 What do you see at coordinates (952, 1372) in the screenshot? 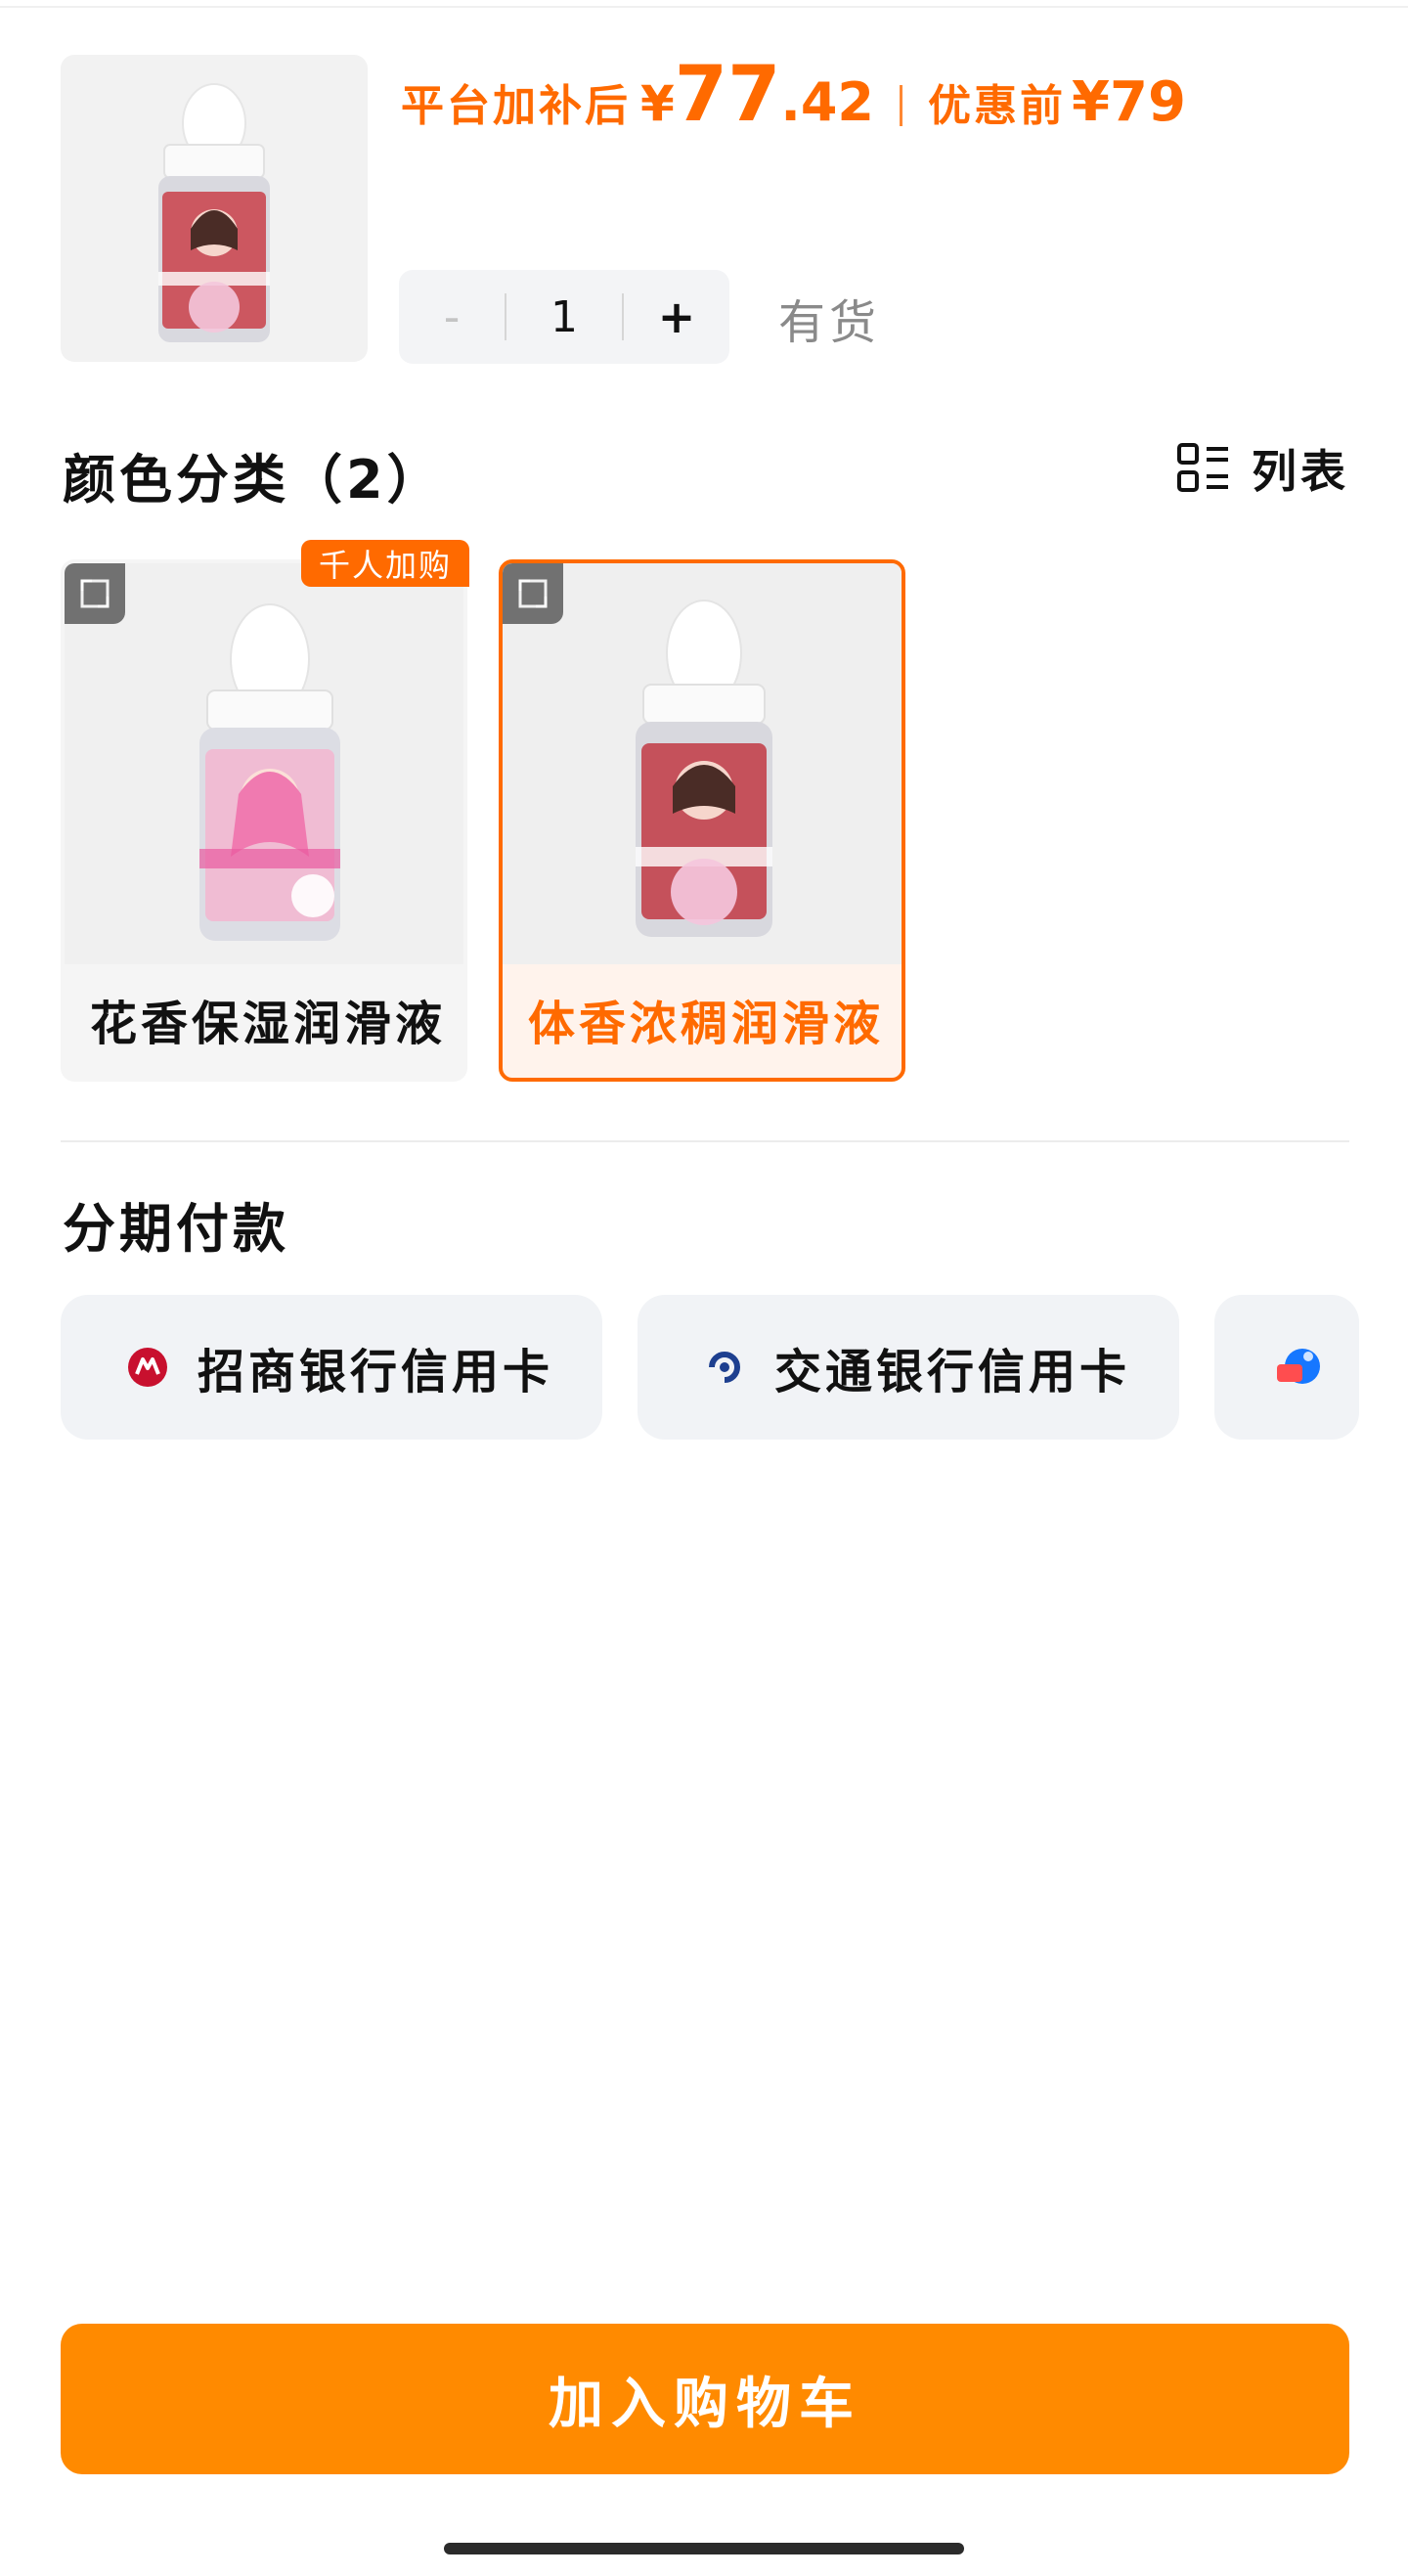
I see `installment-option-label: 交通银行信用卡` at bounding box center [952, 1372].